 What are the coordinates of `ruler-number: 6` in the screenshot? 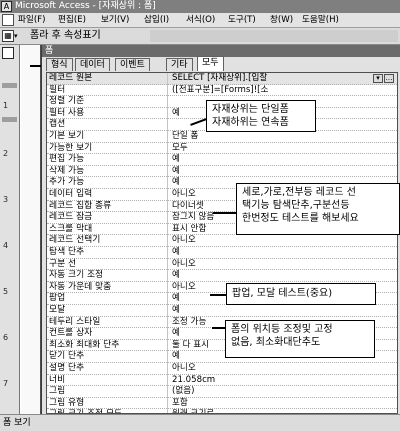 It's located at (6, 337).